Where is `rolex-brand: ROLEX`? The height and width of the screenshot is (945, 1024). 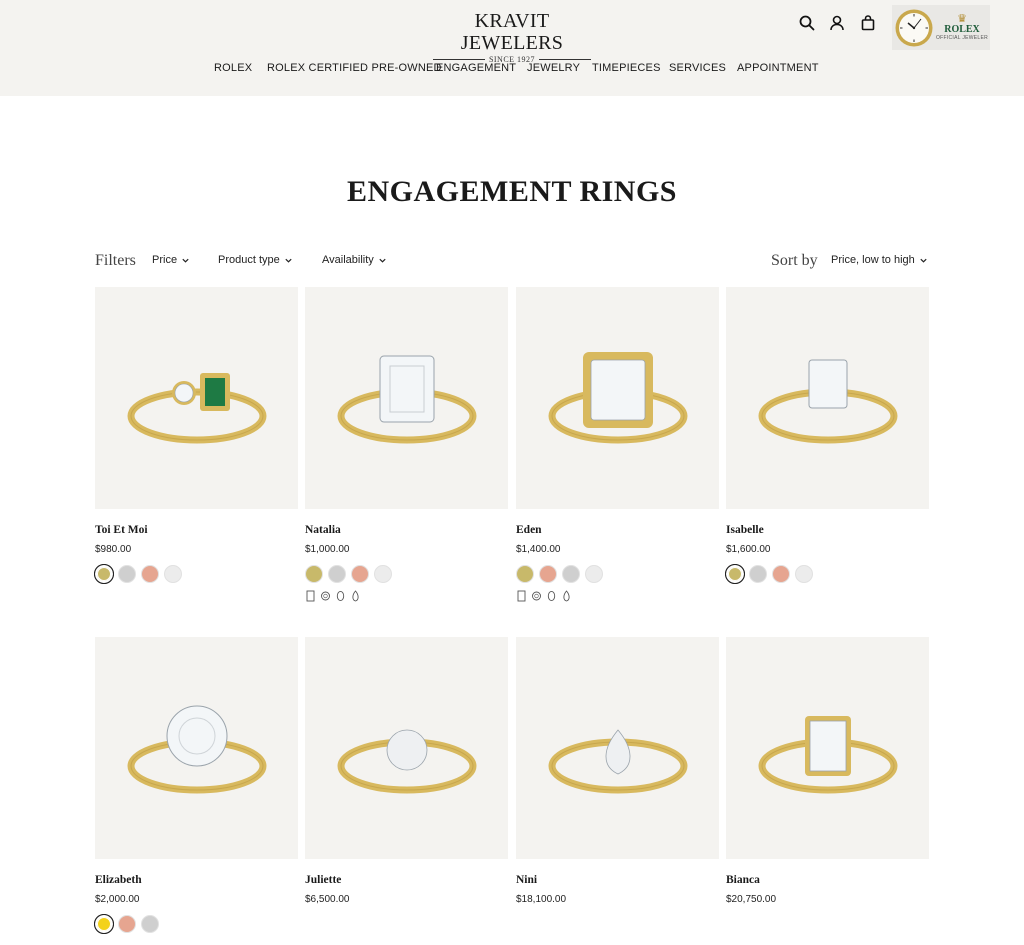 rolex-brand: ROLEX is located at coordinates (962, 29).